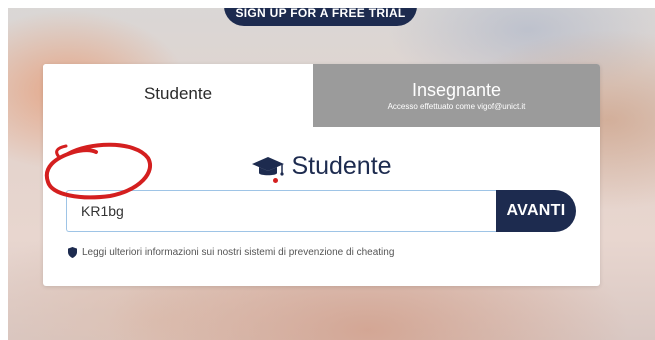  Describe the element at coordinates (456, 89) in the screenshot. I see `tab-teacher-label: Insegnante` at that location.